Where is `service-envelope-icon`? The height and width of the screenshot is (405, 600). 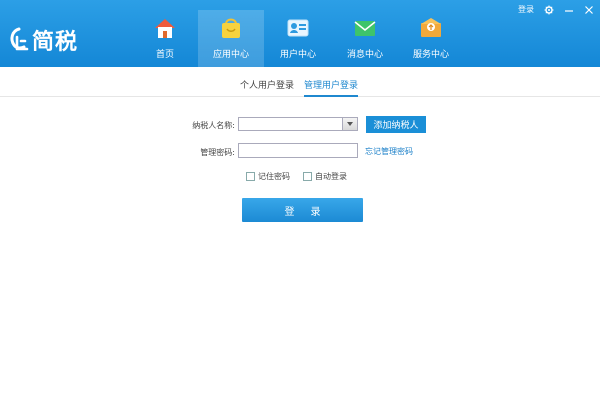 service-envelope-icon is located at coordinates (431, 27).